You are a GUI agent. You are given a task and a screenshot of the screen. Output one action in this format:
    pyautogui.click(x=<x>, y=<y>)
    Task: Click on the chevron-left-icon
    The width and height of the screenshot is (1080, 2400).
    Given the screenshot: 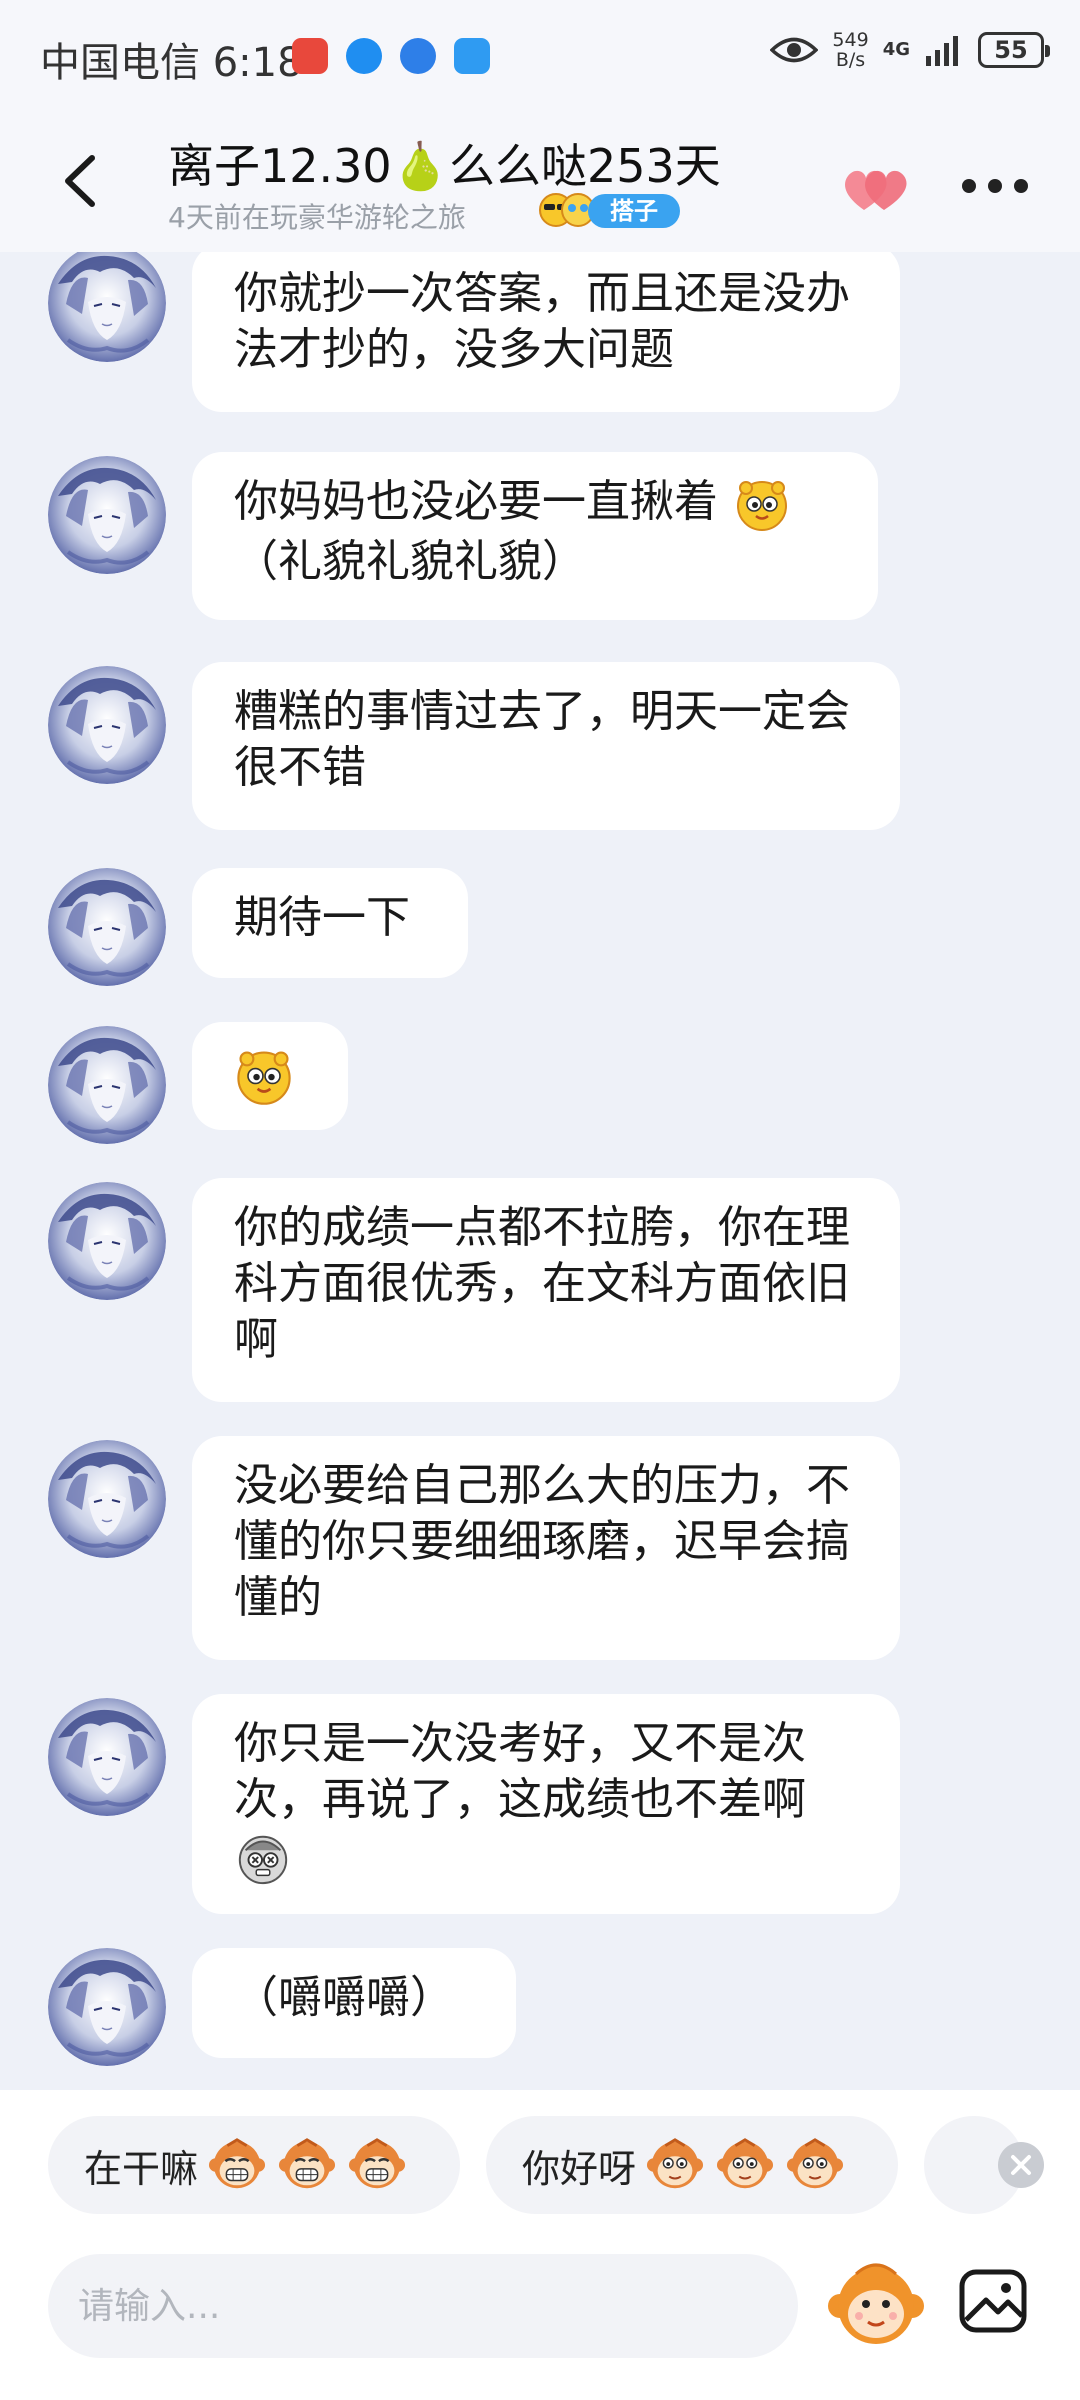 What is the action you would take?
    pyautogui.click(x=82, y=181)
    